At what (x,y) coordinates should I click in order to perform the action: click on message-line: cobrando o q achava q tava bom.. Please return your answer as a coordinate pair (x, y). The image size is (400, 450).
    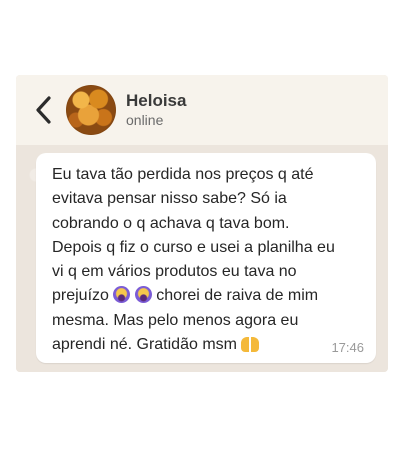
    Looking at the image, I should click on (171, 223).